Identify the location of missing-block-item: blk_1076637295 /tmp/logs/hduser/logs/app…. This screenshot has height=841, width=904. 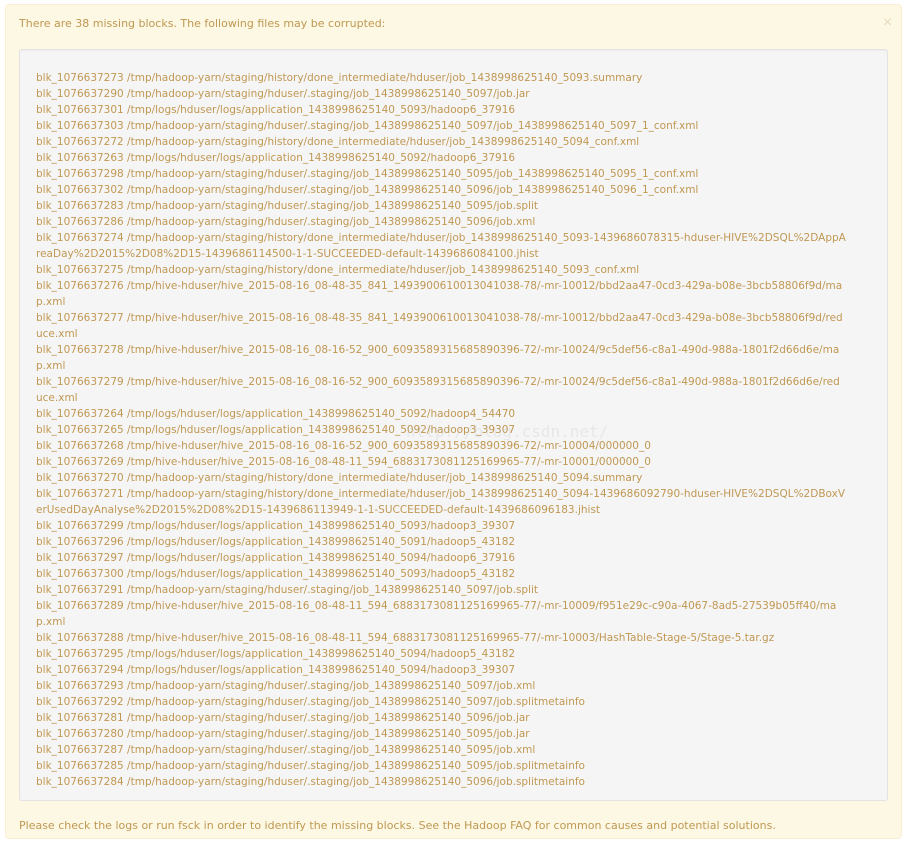
(276, 654).